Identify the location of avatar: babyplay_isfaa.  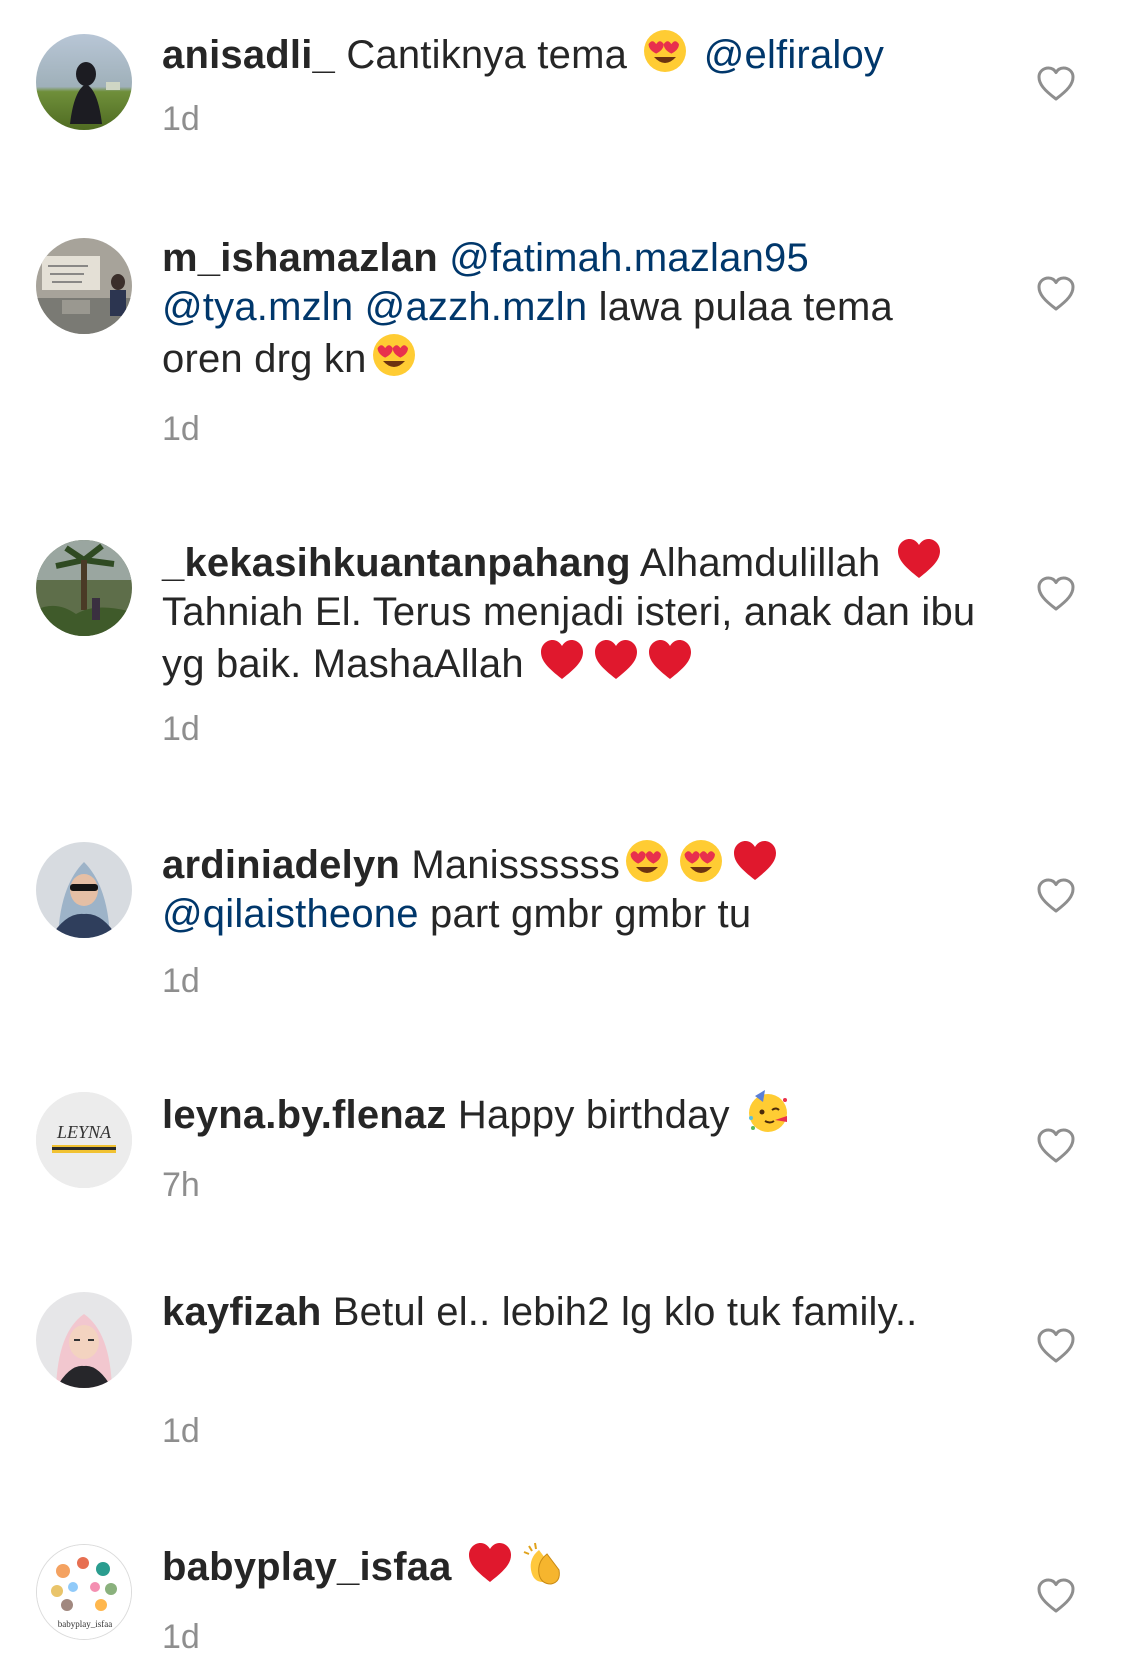
(84, 1592).